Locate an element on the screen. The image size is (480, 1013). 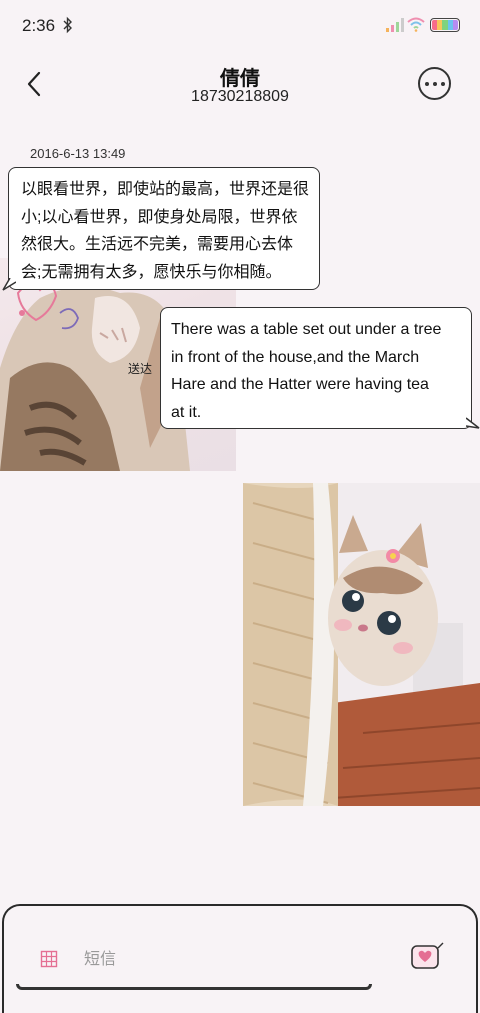
wifi-icon is located at coordinates (416, 24).